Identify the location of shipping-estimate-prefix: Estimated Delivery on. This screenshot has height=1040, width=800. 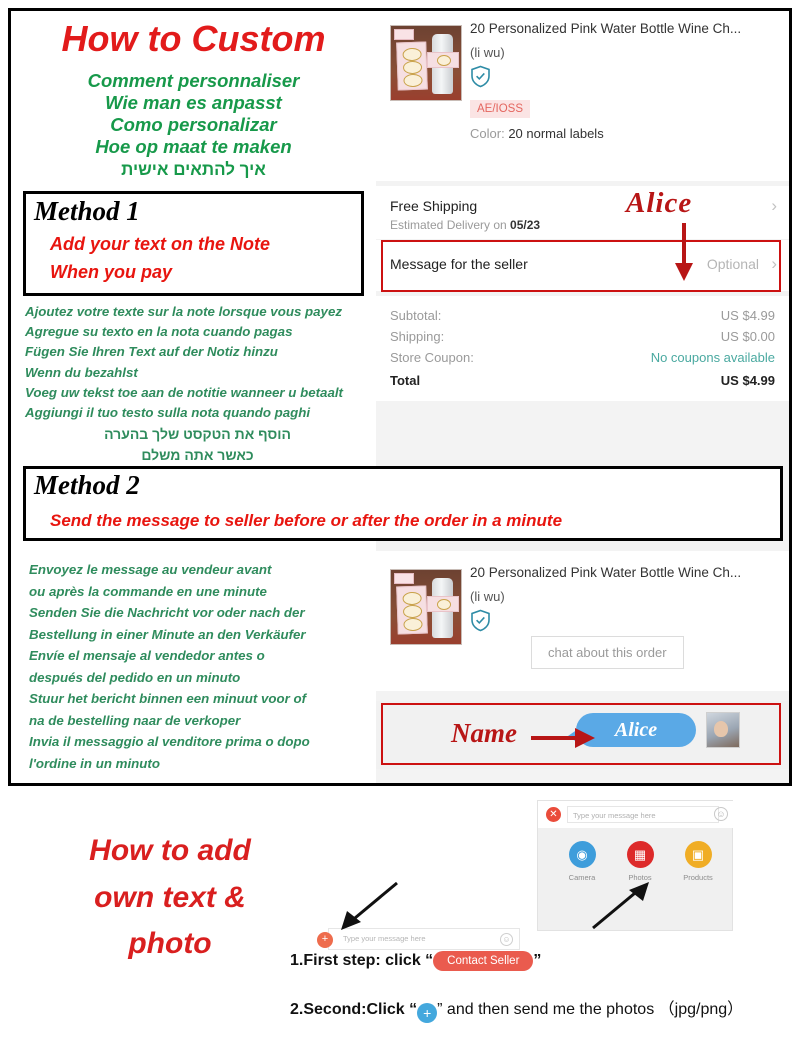
(450, 225).